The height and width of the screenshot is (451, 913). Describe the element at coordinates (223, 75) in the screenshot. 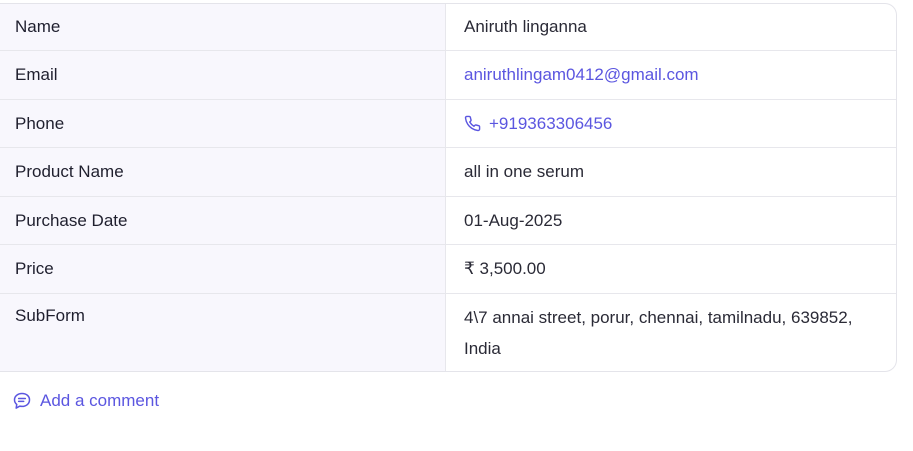

I see `email-label: Email` at that location.